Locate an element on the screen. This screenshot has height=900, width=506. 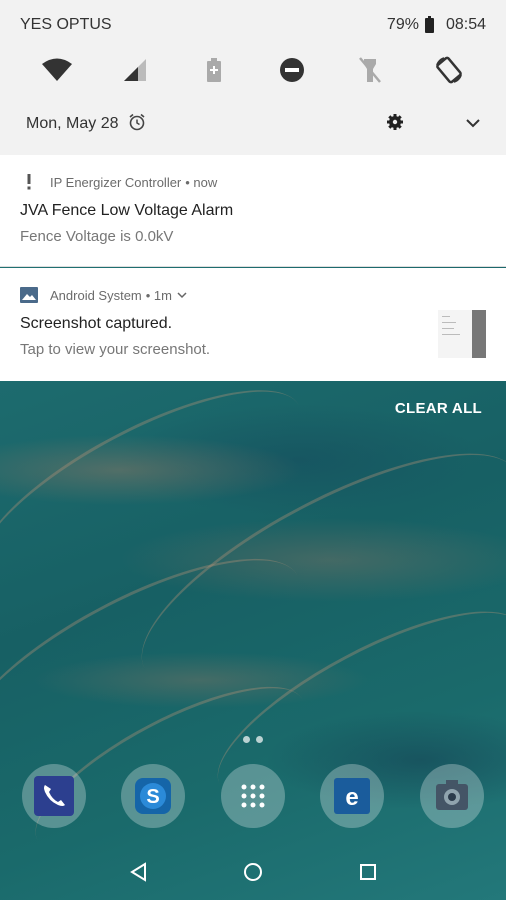
home-dock: S e is located at coordinates (253, 796).